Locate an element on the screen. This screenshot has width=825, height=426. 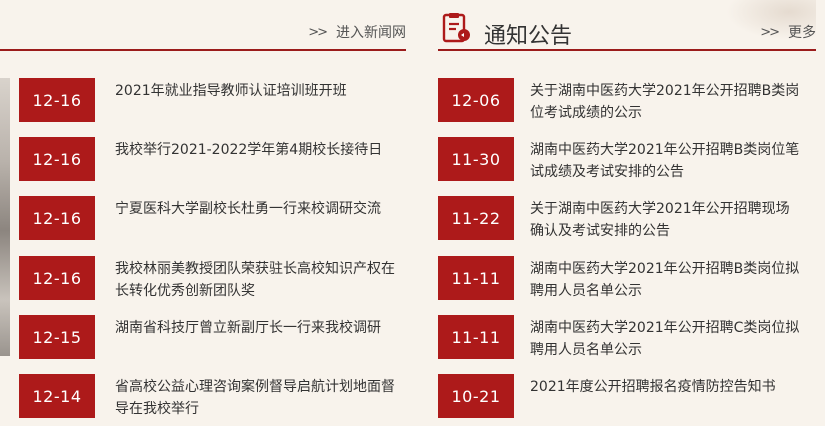
notice-item: 11-30 湖南中医药大学2021年公开招聘B类岗位笔试成绩及考试安排的公告 is located at coordinates (627, 159).